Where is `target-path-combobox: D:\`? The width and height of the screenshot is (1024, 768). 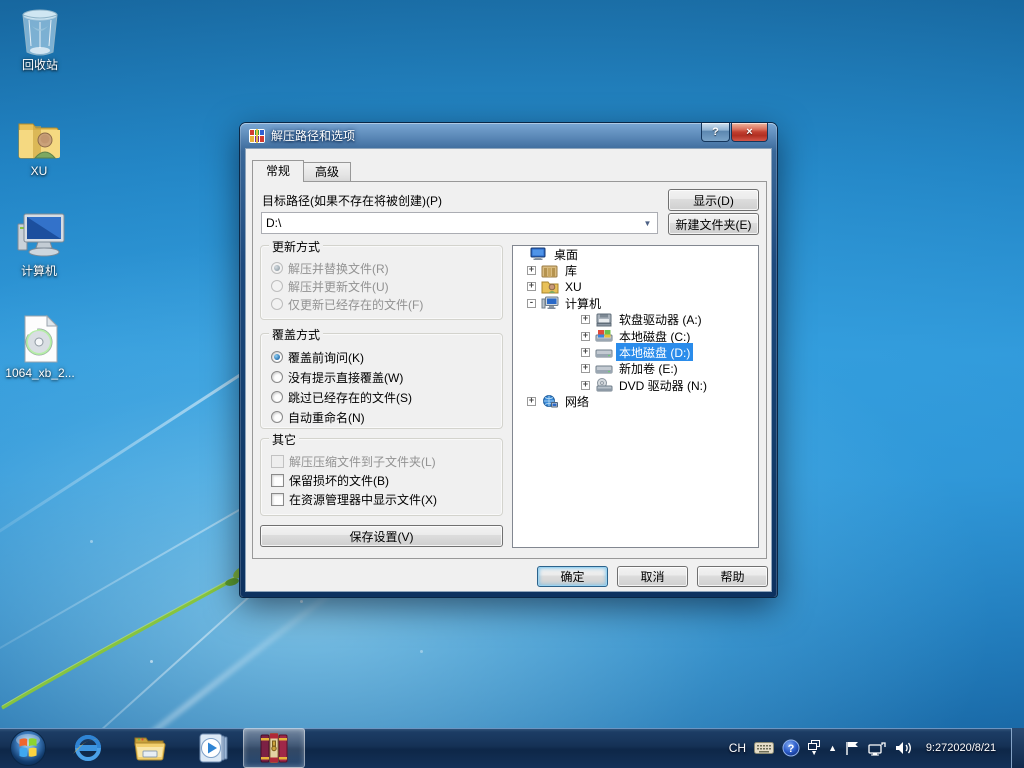 target-path-combobox: D:\ is located at coordinates (459, 223).